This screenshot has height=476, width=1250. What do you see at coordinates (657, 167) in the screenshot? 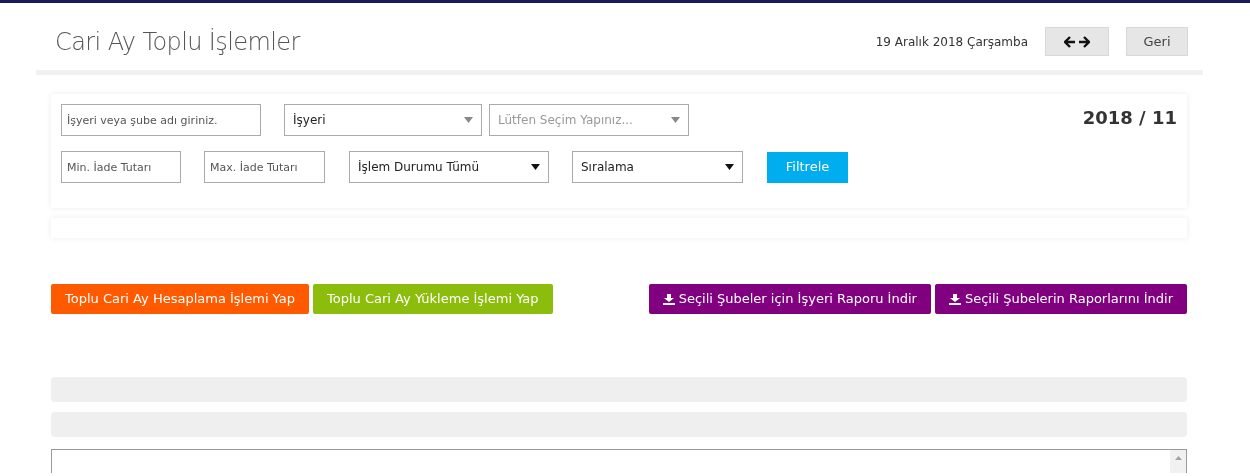
I see `dropdown: Sıralama` at bounding box center [657, 167].